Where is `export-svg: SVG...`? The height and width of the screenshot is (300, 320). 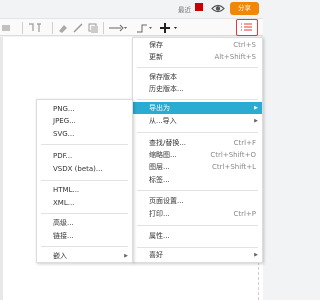 export-svg: SVG... is located at coordinates (84, 134).